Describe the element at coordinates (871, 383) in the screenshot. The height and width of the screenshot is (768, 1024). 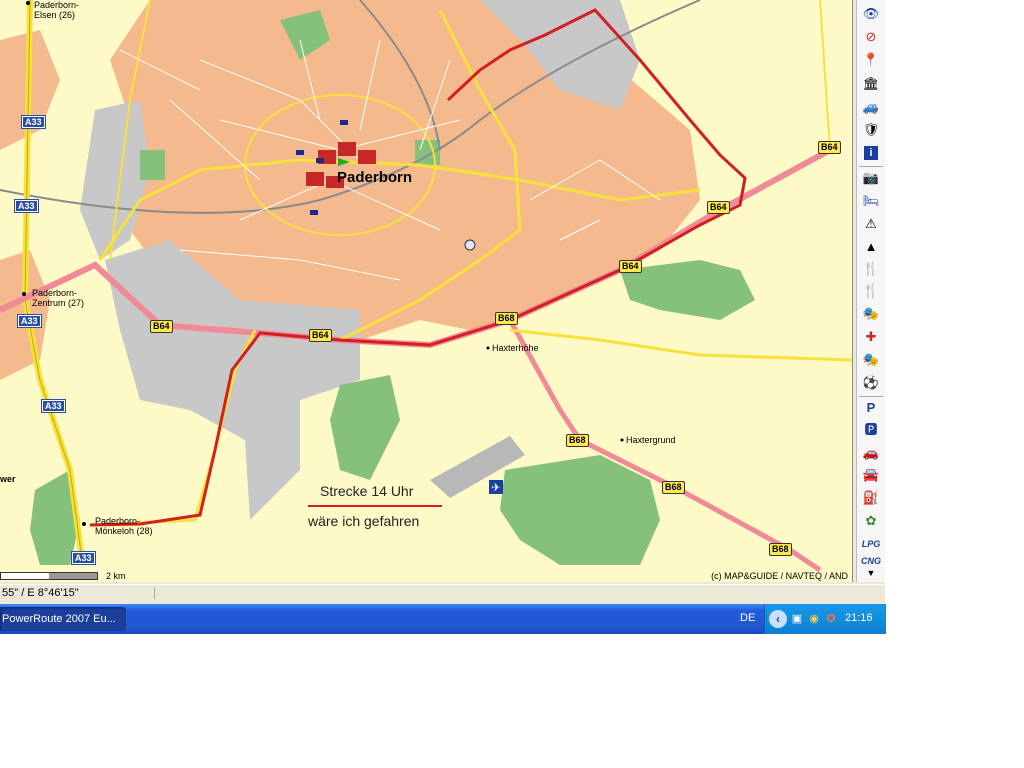
I see `football-icon: ⚽` at that location.